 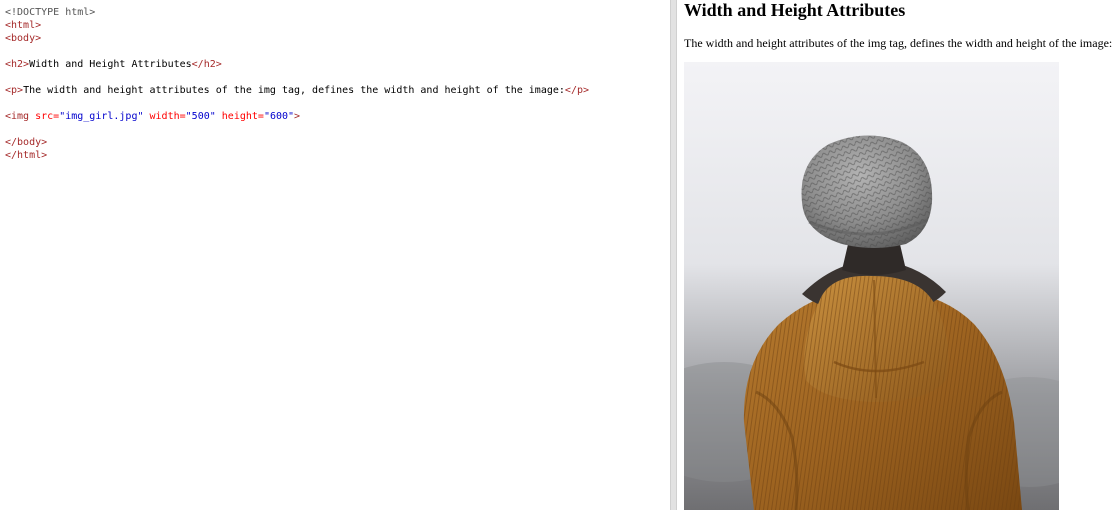 I want to click on code-token-tag: <html>, so click(x=23, y=25).